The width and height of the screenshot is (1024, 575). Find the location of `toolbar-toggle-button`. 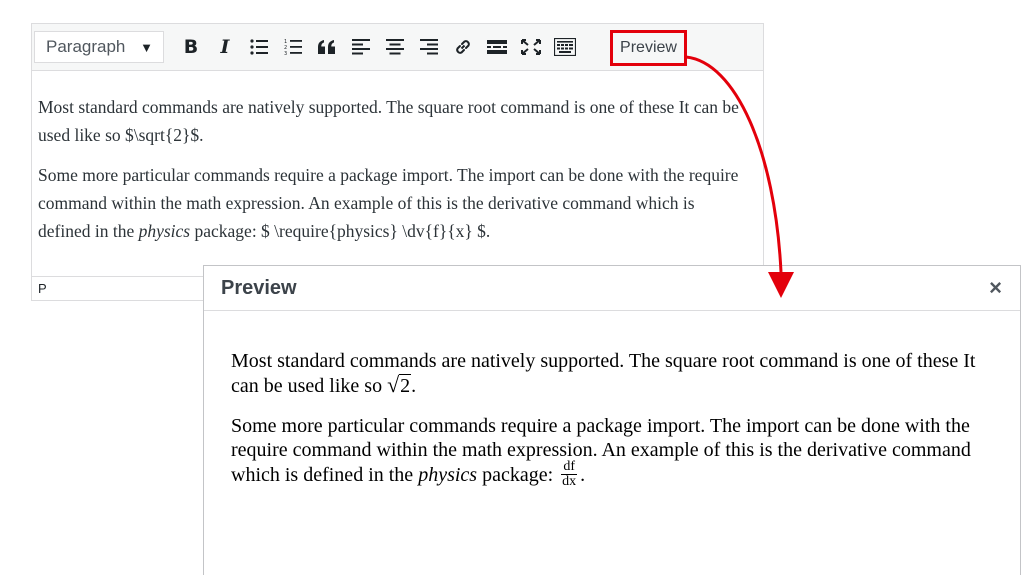

toolbar-toggle-button is located at coordinates (565, 47).